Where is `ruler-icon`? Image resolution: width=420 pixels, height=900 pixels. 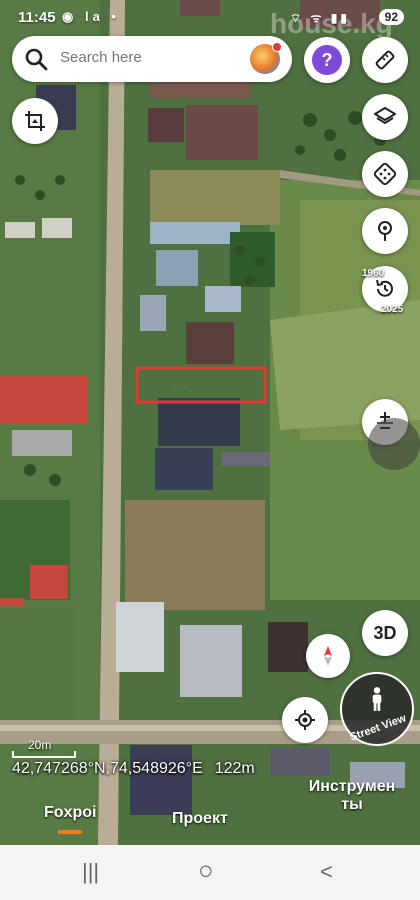 ruler-icon is located at coordinates (385, 60).